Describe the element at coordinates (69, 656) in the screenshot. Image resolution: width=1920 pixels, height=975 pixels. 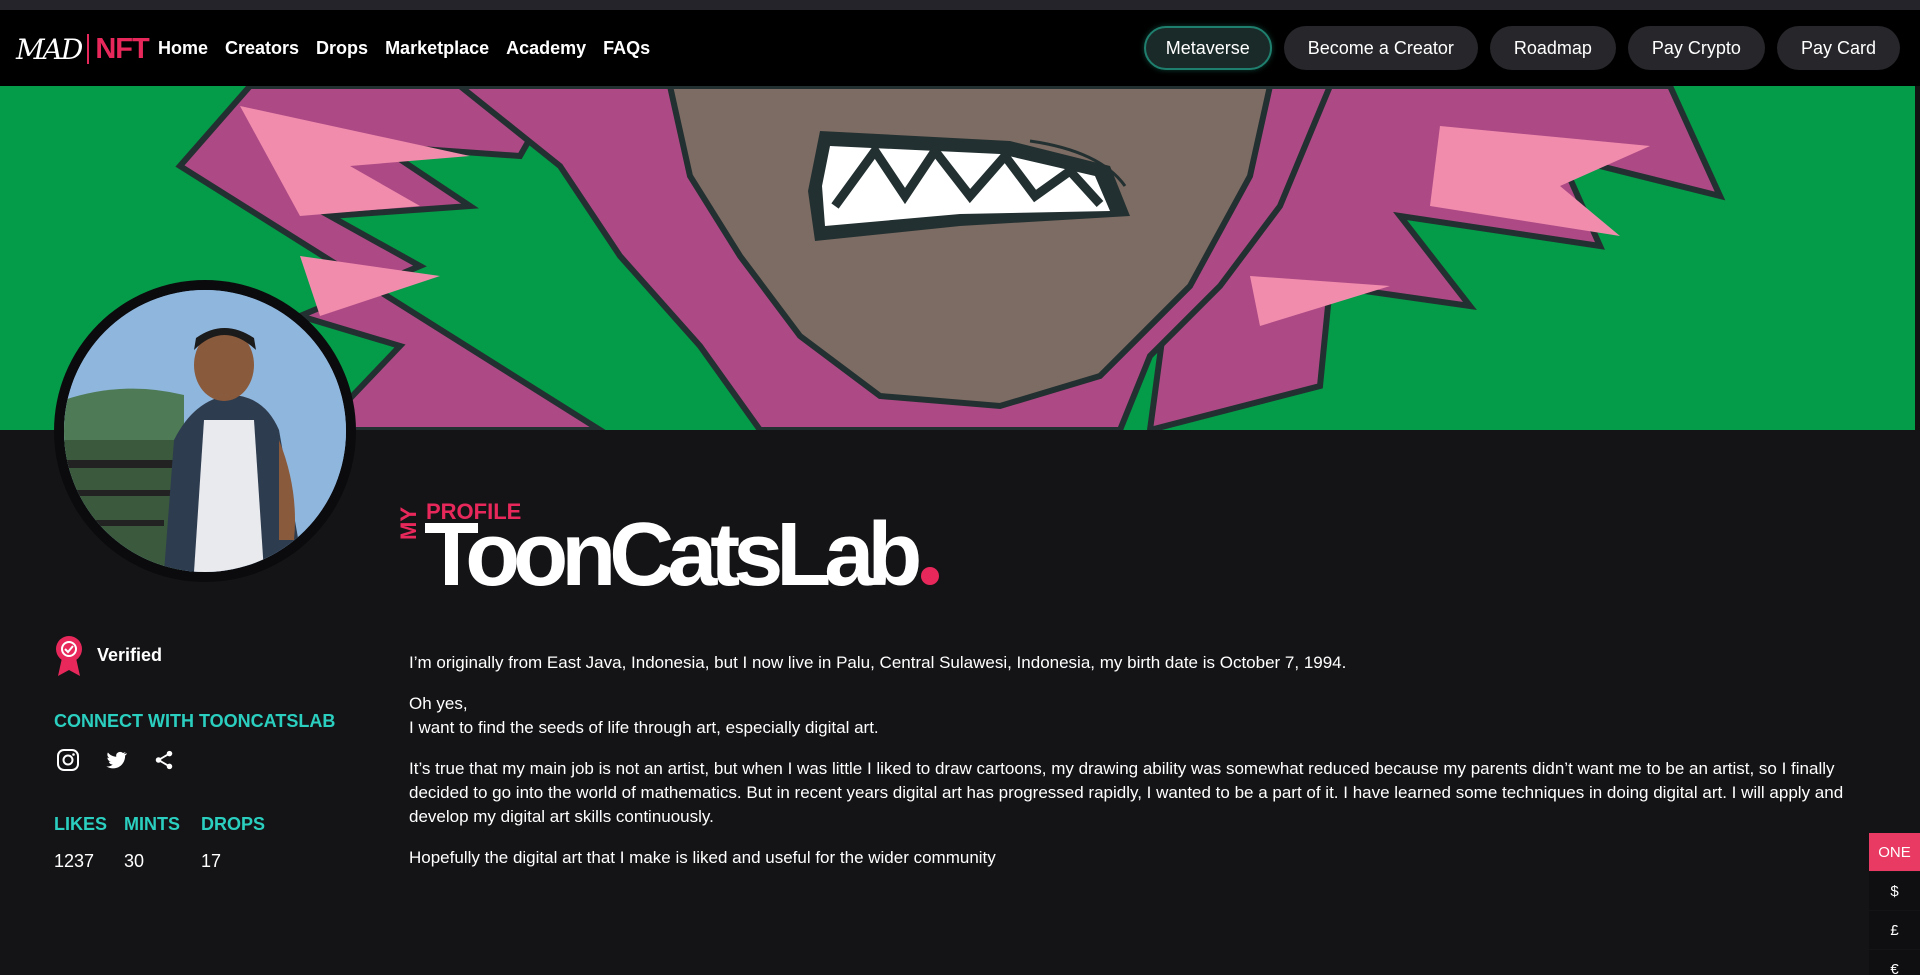
I see `verified-ribbon-icon` at that location.